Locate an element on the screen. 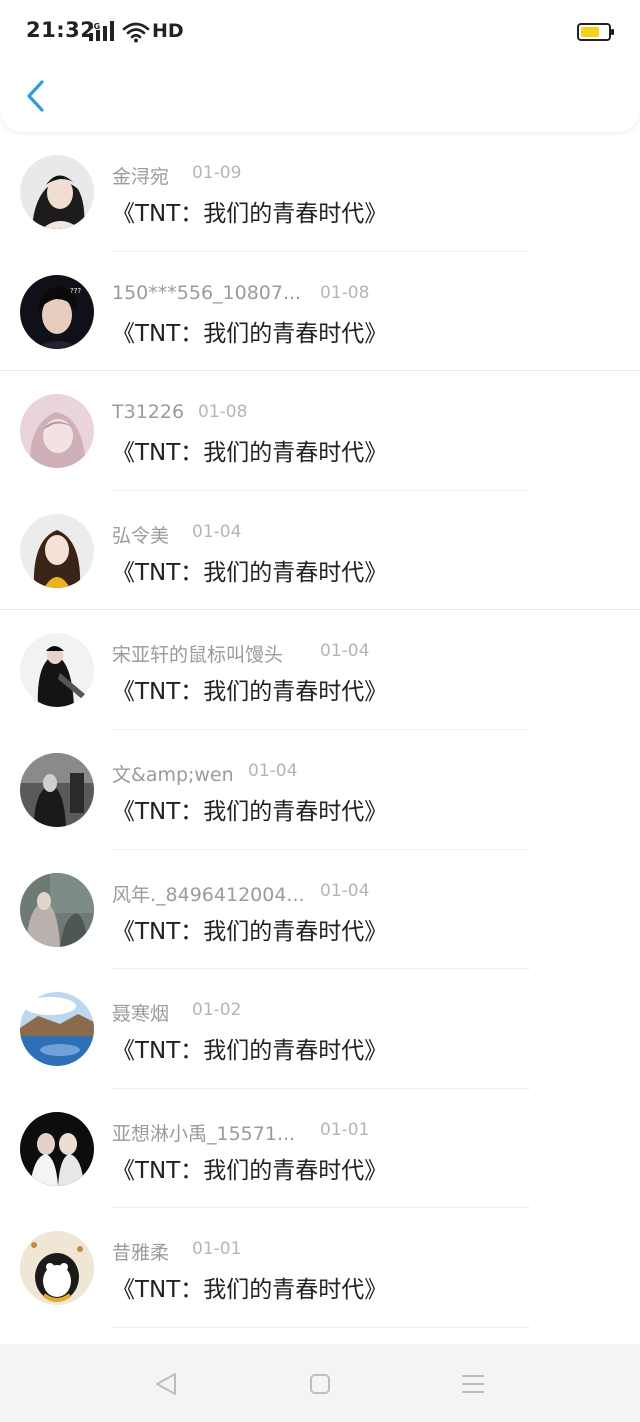 The width and height of the screenshot is (640, 1422). status-bar: 21:32 4G HD is located at coordinates (320, 32).